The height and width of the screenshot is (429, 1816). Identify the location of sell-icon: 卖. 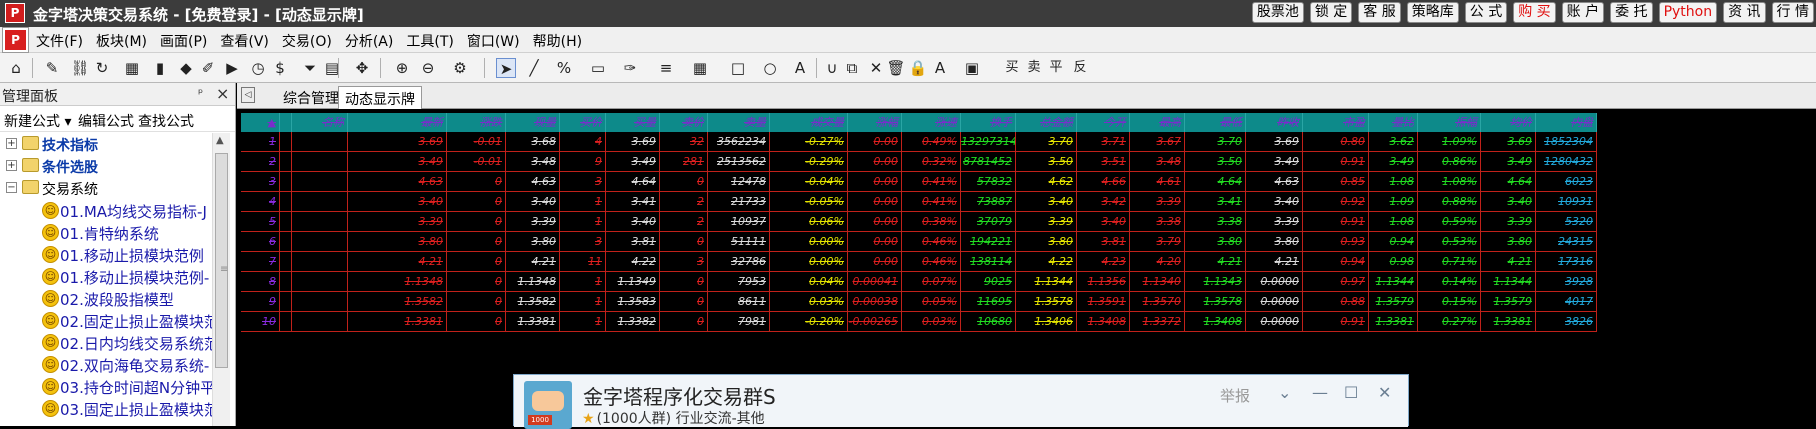
(1034, 68).